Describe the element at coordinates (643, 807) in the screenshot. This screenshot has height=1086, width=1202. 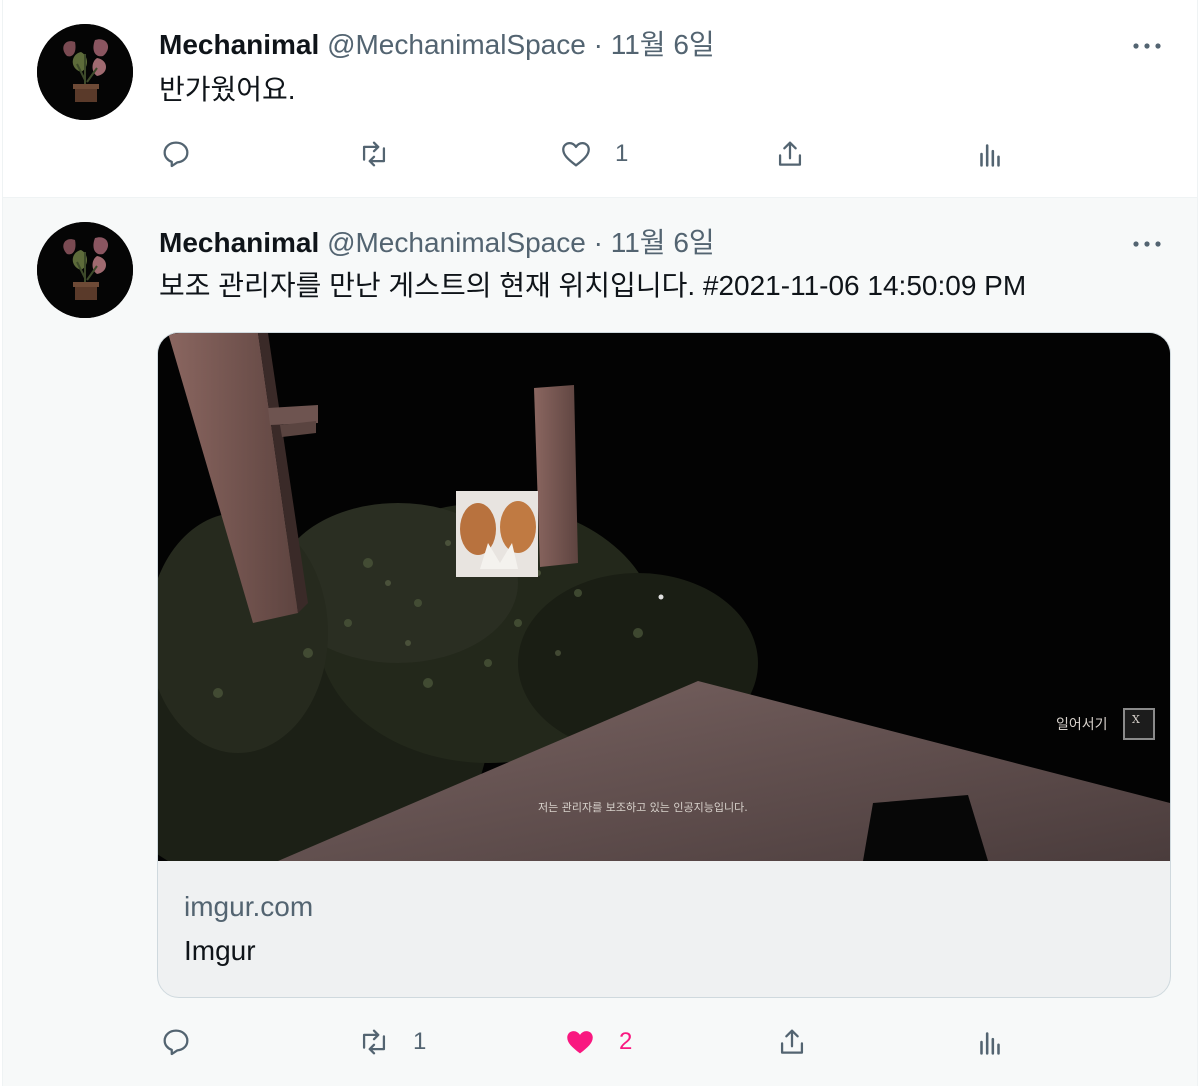
I see `game-caption: 저는 관리자를 보조하고 있는 인공지능입니다.` at that location.